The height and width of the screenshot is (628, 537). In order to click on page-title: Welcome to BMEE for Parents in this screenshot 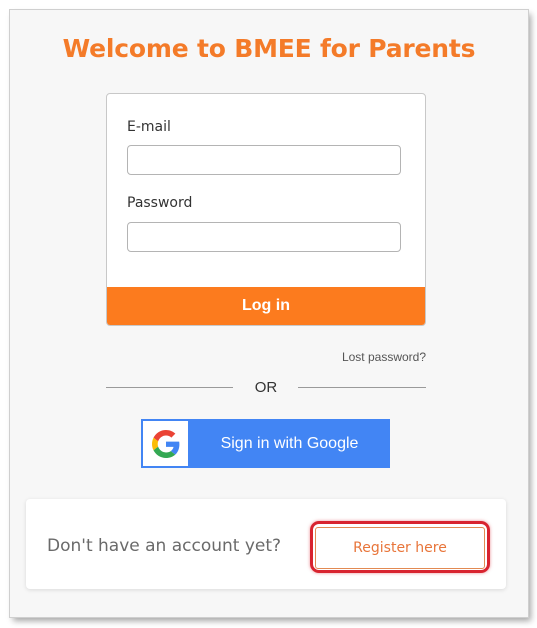, I will do `click(269, 48)`.